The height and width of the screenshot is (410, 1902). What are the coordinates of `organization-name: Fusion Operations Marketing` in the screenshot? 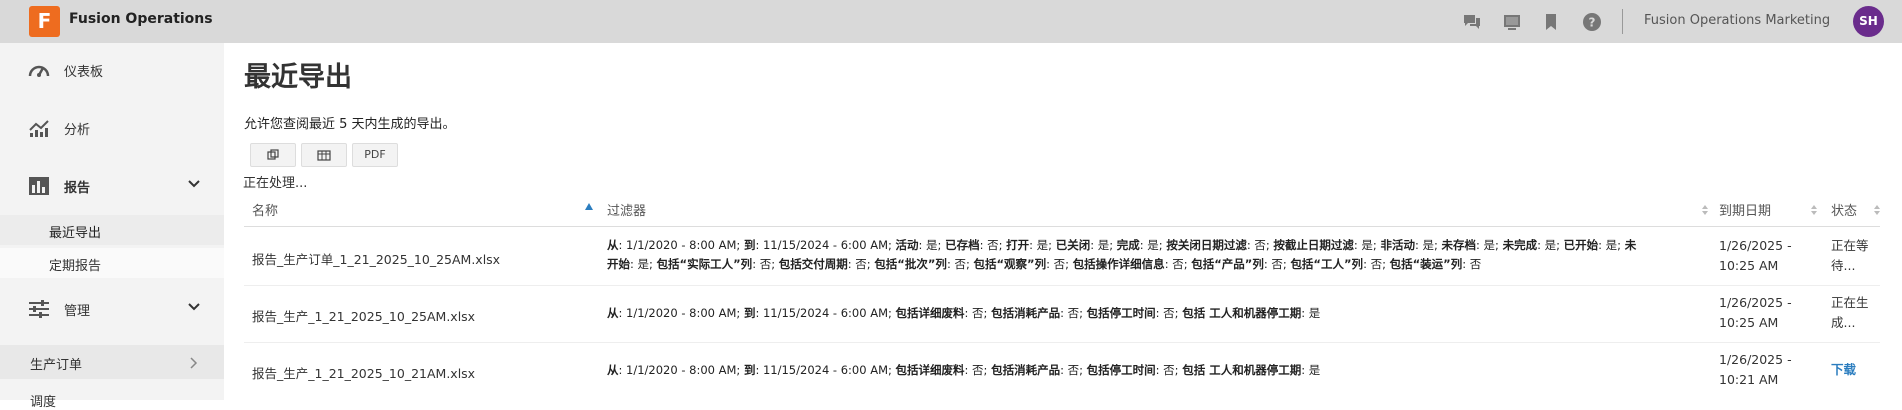 It's located at (1737, 20).